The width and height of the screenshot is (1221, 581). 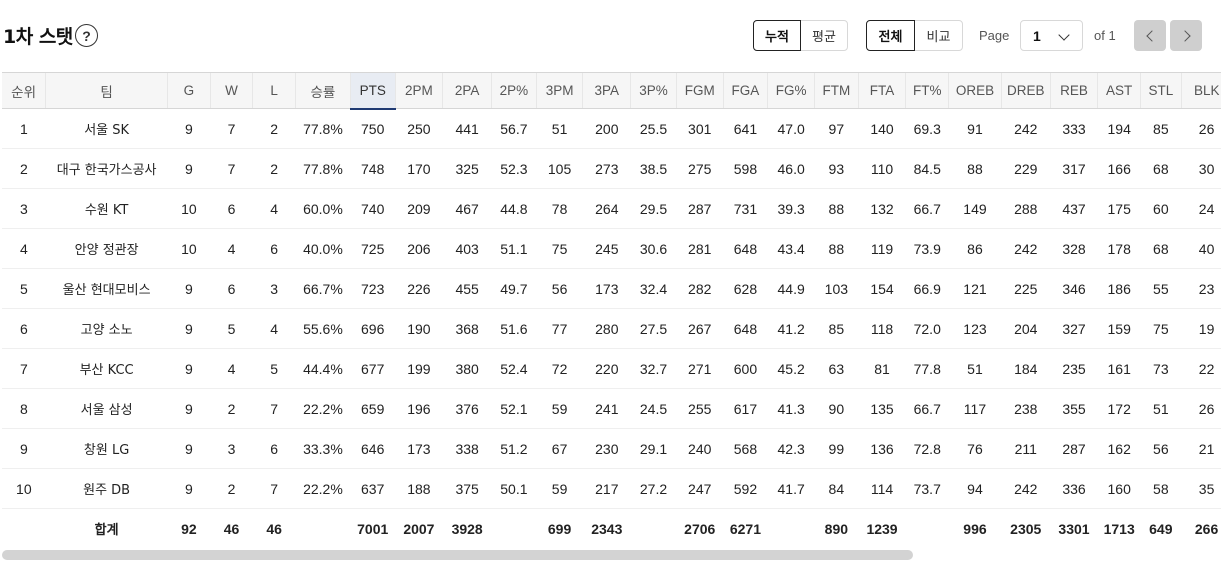 What do you see at coordinates (1051, 35) in the screenshot?
I see `page-select: 1` at bounding box center [1051, 35].